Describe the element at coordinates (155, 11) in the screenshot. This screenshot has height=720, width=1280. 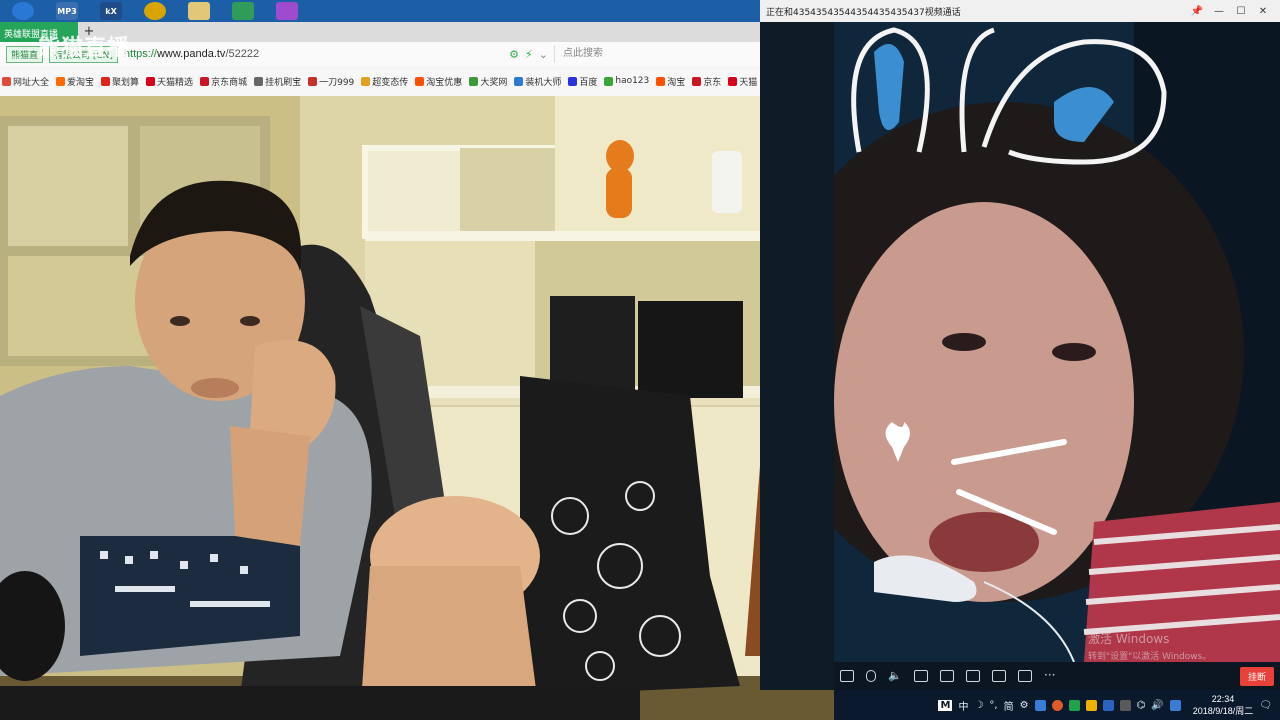
I see `game-app-icon` at that location.